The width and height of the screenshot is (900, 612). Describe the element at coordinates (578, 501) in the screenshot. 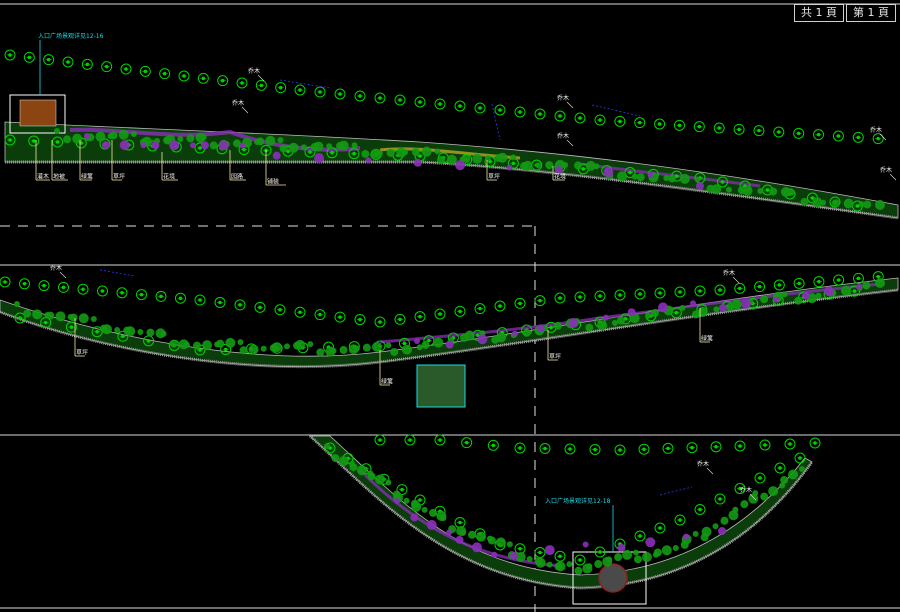

I see `entrance-bottom-label: 入口广场景观详见12-18` at that location.